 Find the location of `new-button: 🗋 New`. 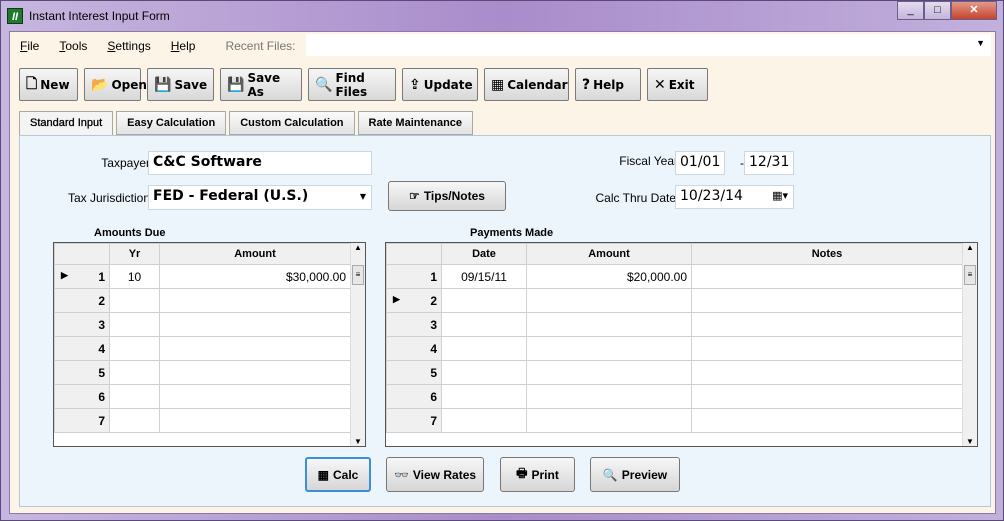

new-button: 🗋 New is located at coordinates (48, 84).